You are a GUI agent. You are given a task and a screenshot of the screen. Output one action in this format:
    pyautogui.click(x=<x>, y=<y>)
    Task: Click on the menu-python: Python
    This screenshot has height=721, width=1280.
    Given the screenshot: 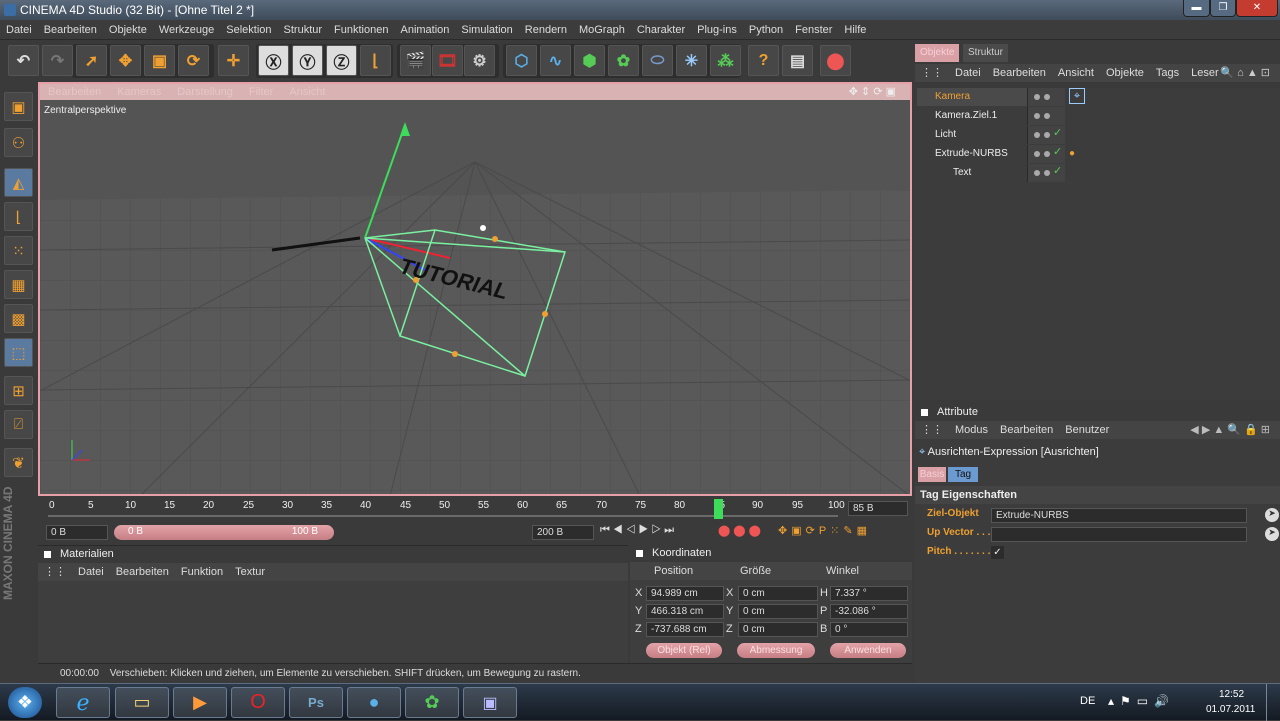 What is the action you would take?
    pyautogui.click(x=766, y=30)
    